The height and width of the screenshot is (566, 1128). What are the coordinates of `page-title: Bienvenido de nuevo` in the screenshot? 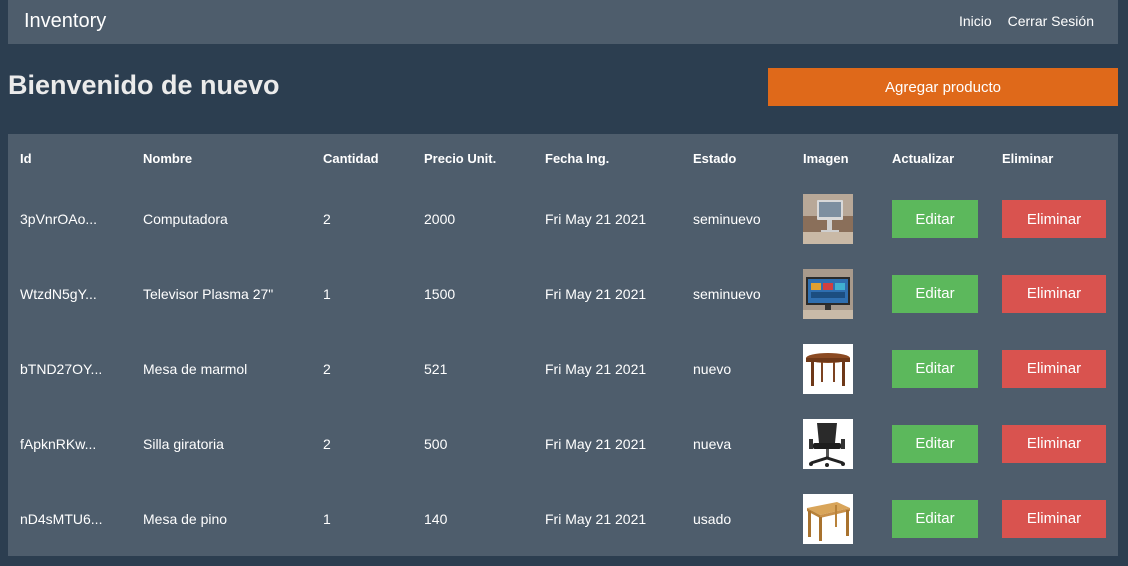 It's located at (144, 85).